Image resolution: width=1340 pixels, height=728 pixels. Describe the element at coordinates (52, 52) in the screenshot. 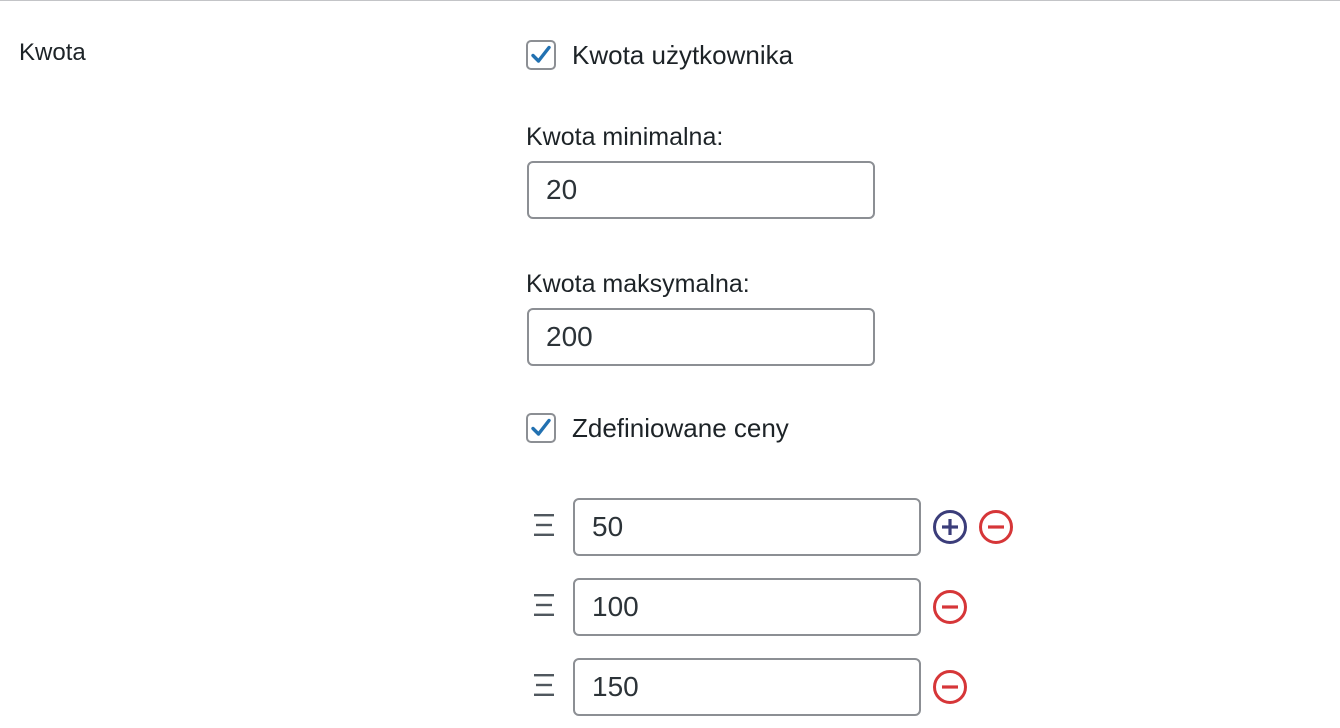

I see `row-label-kwota: Kwota` at that location.